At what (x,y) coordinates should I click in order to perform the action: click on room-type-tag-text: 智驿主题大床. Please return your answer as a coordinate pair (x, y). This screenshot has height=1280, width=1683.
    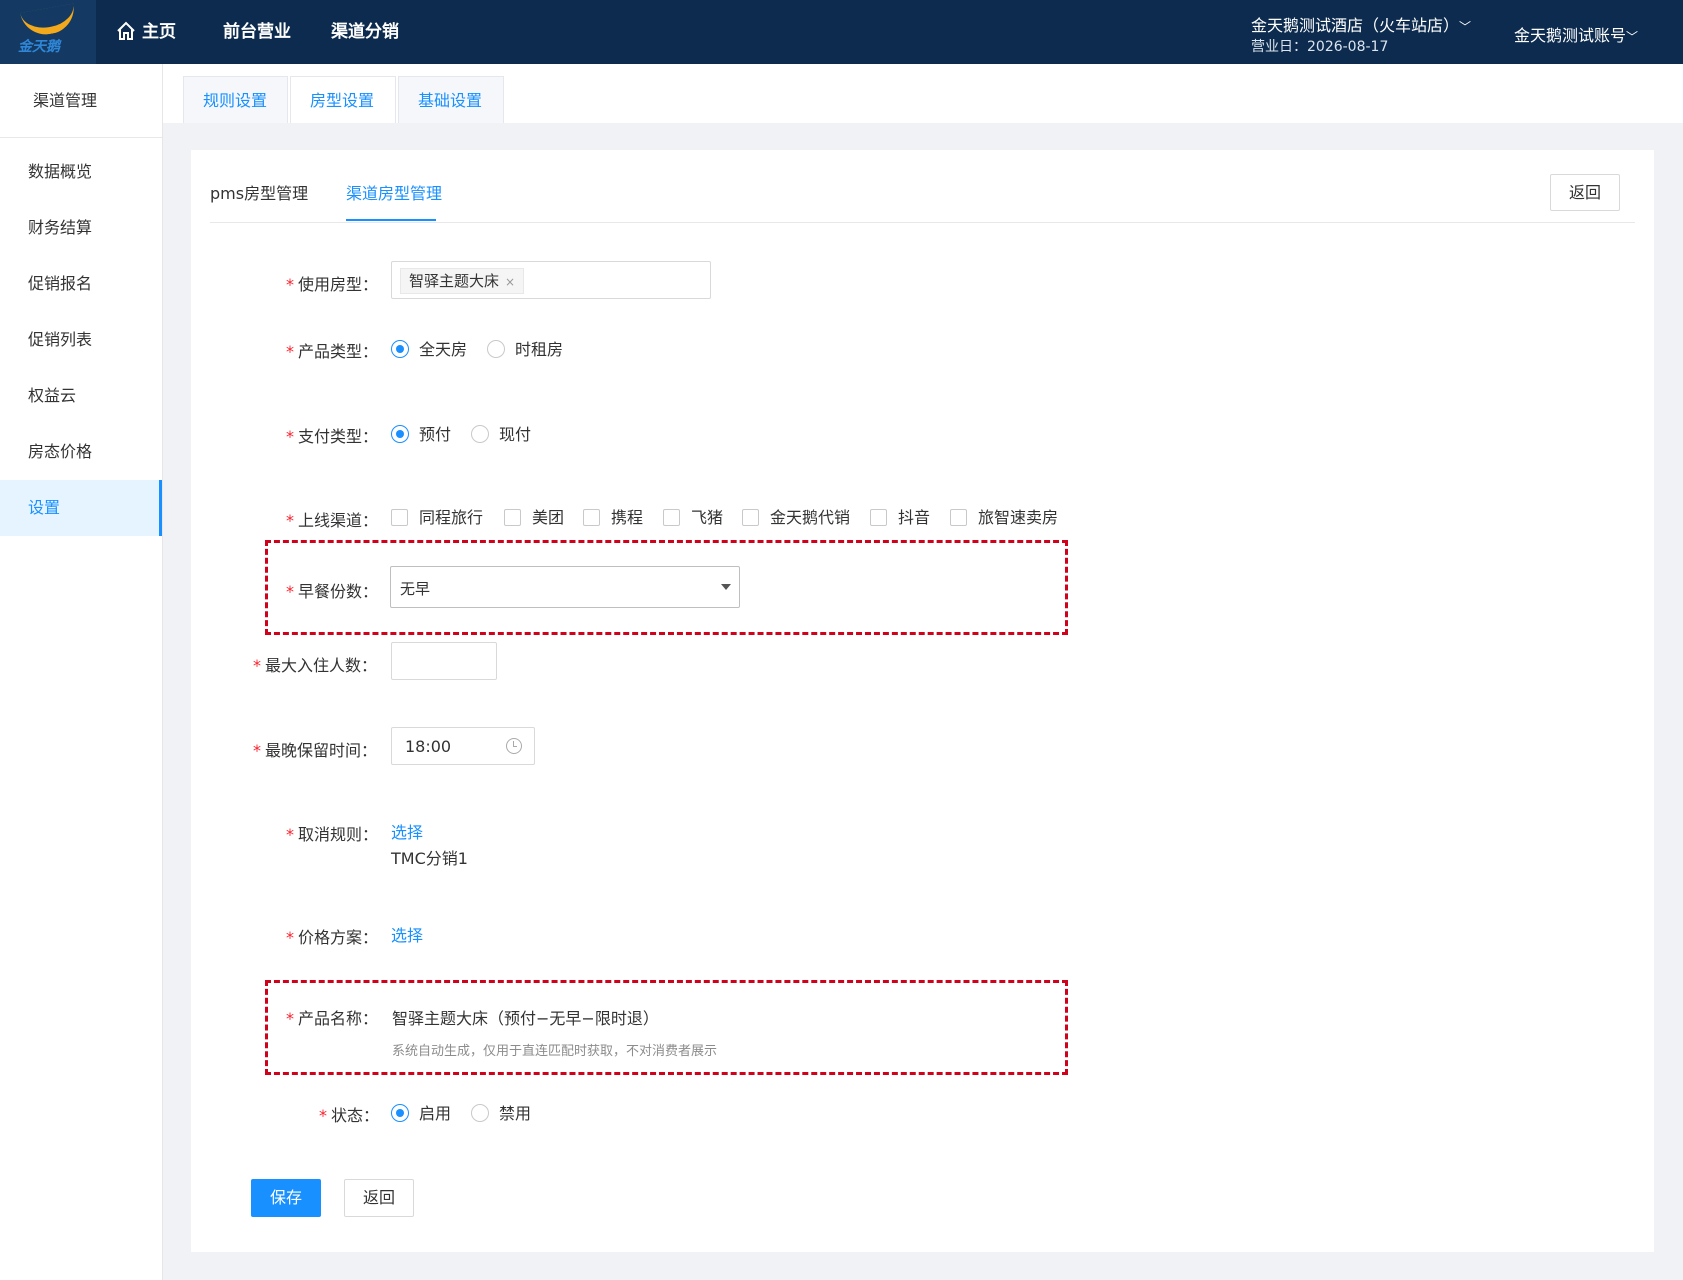
    Looking at the image, I should click on (454, 281).